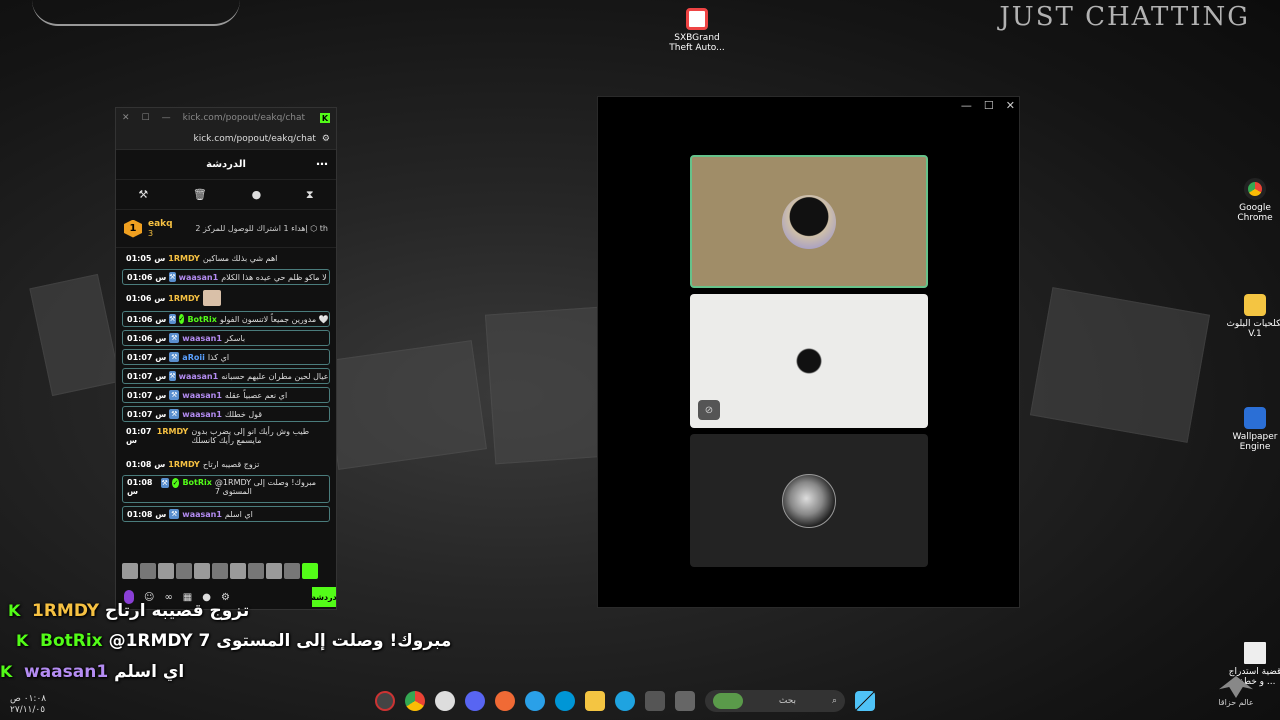 This screenshot has height=720, width=1280. I want to click on steam-icon, so click(445, 701).